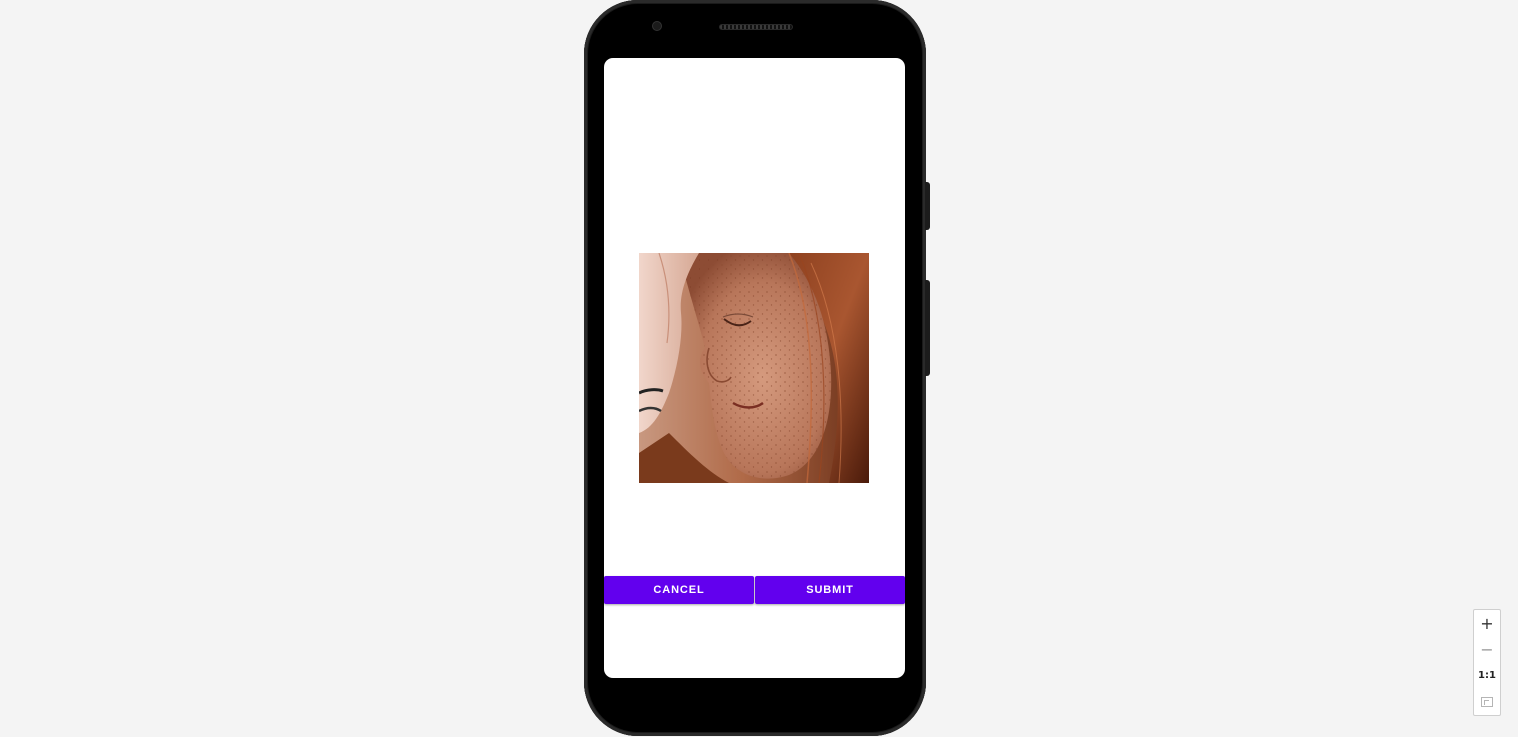  I want to click on power-button, so click(927, 206).